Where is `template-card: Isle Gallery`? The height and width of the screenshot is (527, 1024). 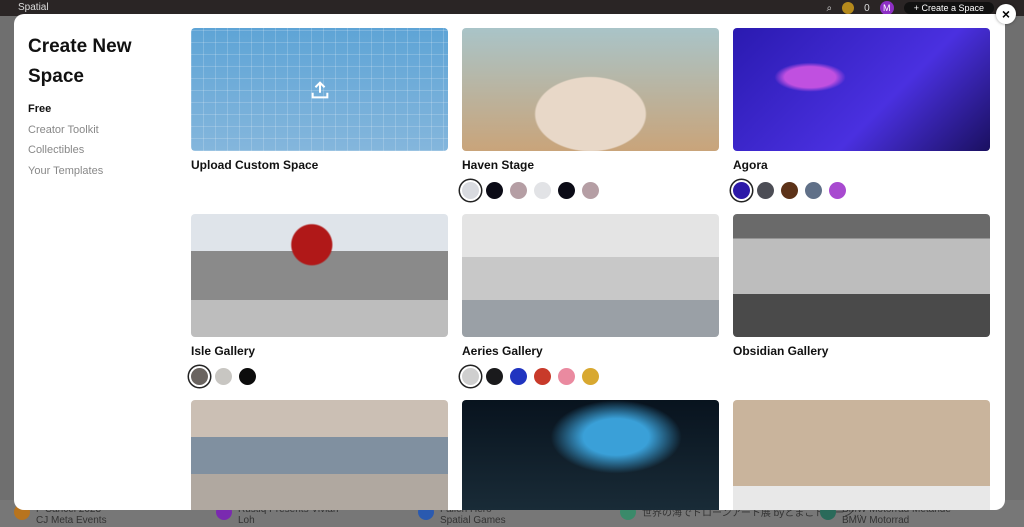 template-card: Isle Gallery is located at coordinates (319, 299).